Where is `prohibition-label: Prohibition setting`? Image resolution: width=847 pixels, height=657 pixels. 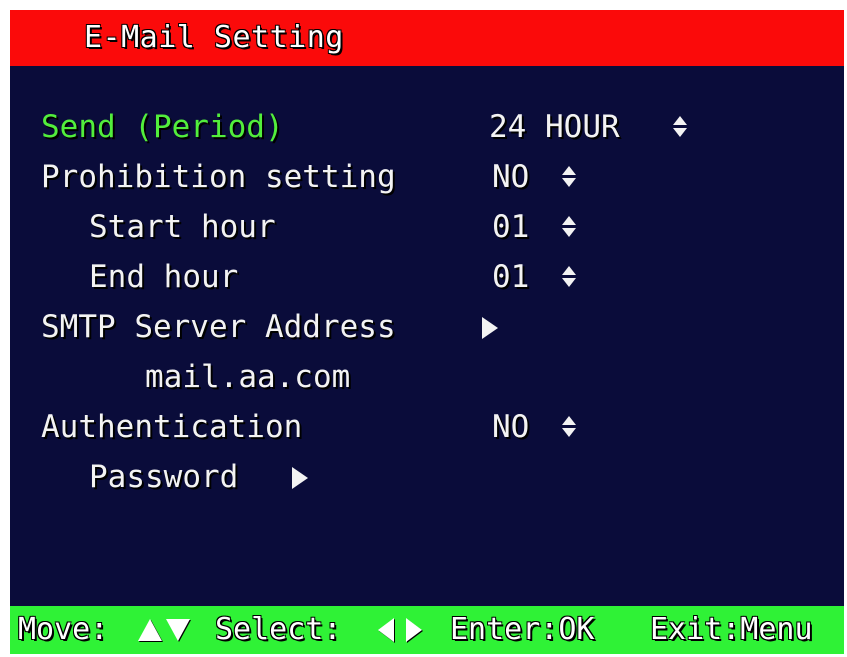 prohibition-label: Prohibition setting is located at coordinates (218, 177).